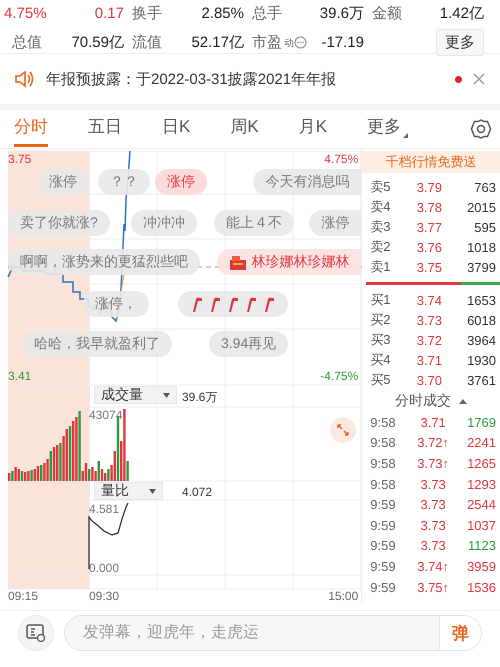 This screenshot has height=667, width=500. What do you see at coordinates (481, 360) in the screenshot?
I see `bid-volume: 1930` at bounding box center [481, 360].